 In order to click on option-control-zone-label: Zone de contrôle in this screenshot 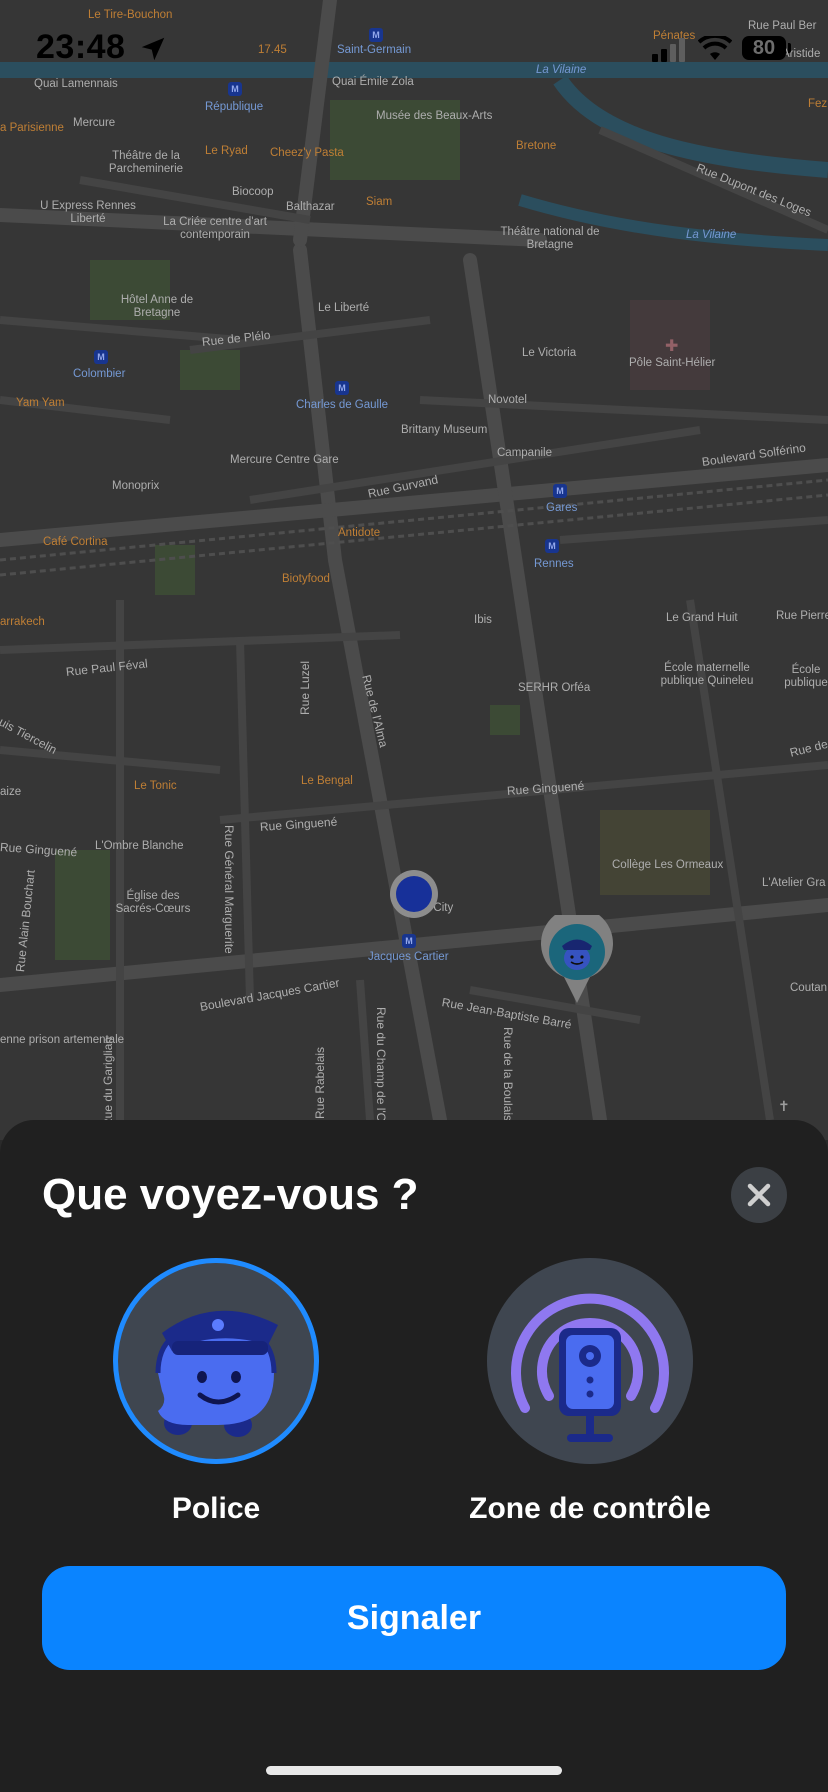, I will do `click(590, 1508)`.